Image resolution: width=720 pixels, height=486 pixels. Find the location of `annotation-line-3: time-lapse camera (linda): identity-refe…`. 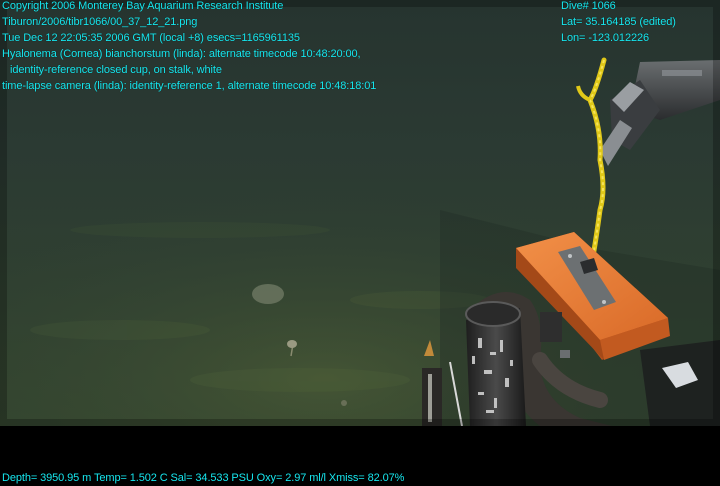

annotation-line-3: time-lapse camera (linda): identity-refe… is located at coordinates (189, 86).